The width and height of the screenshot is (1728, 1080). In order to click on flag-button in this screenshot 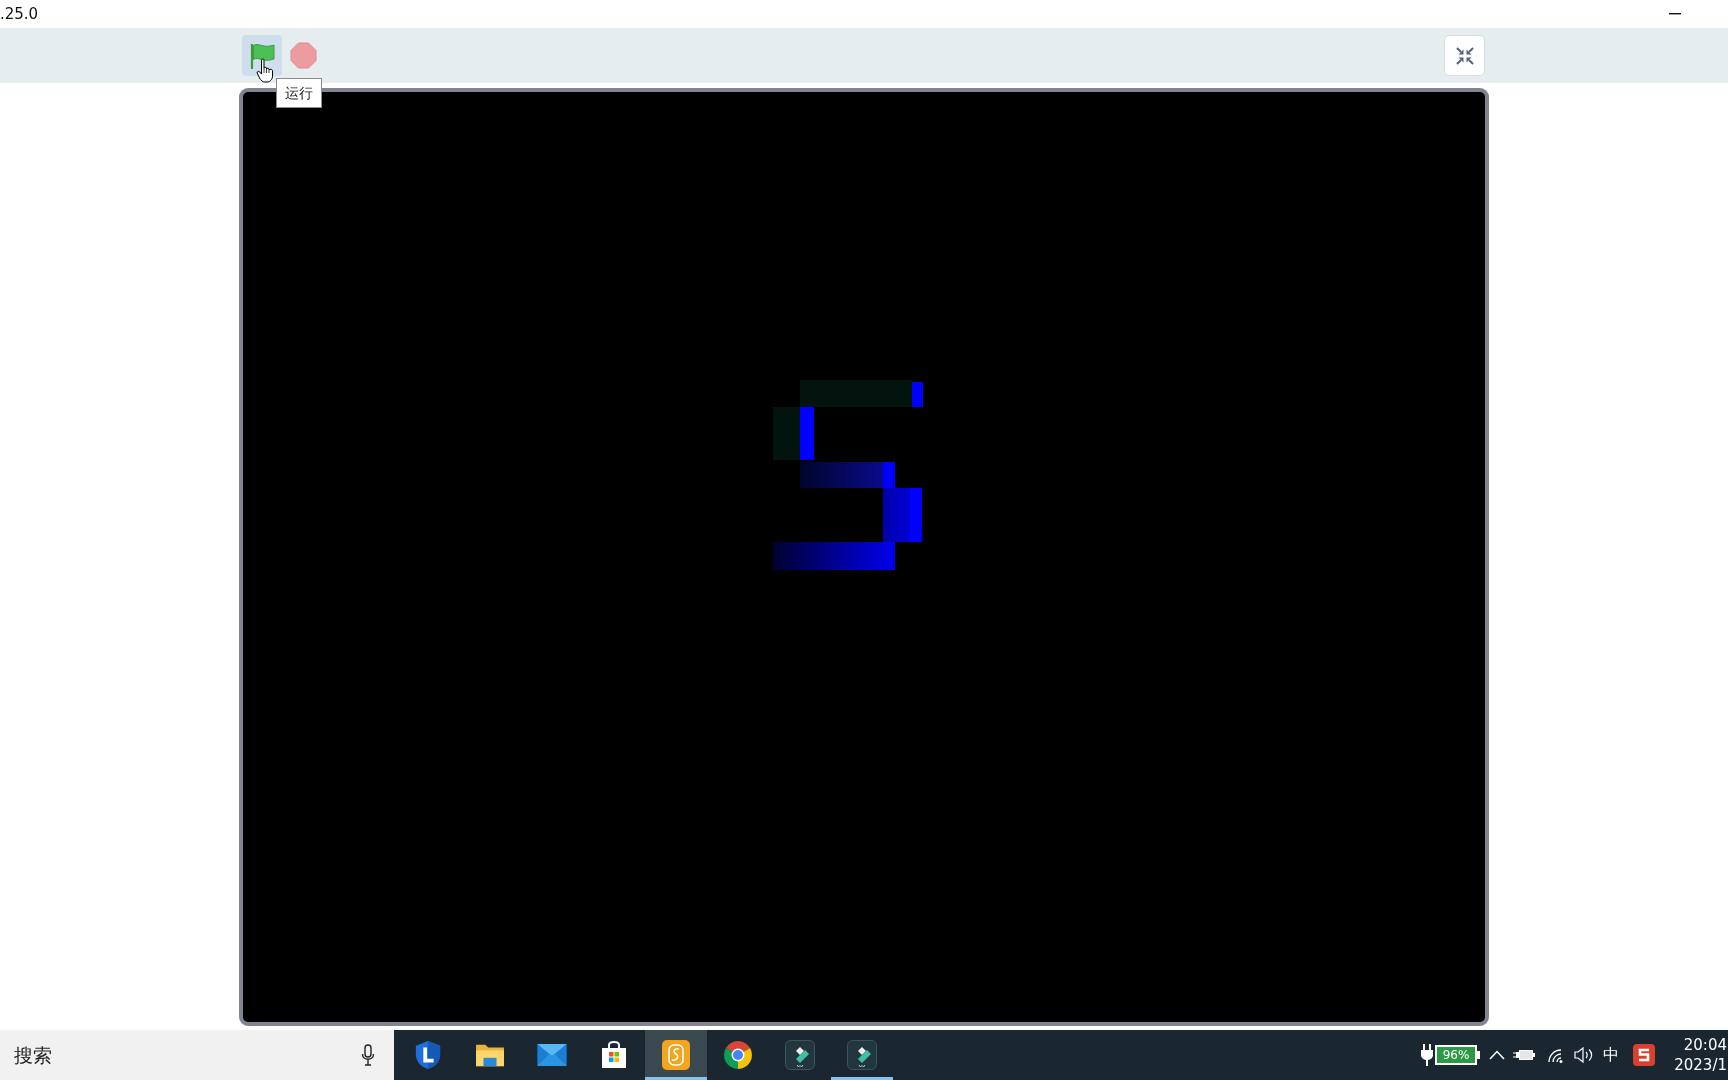, I will do `click(262, 55)`.